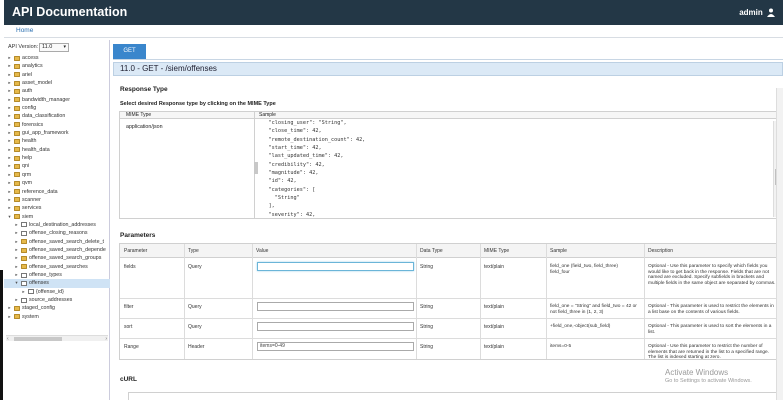 The width and height of the screenshot is (783, 400). What do you see at coordinates (57, 58) in the screenshot?
I see `sidebar-item-access: ▸ access` at bounding box center [57, 58].